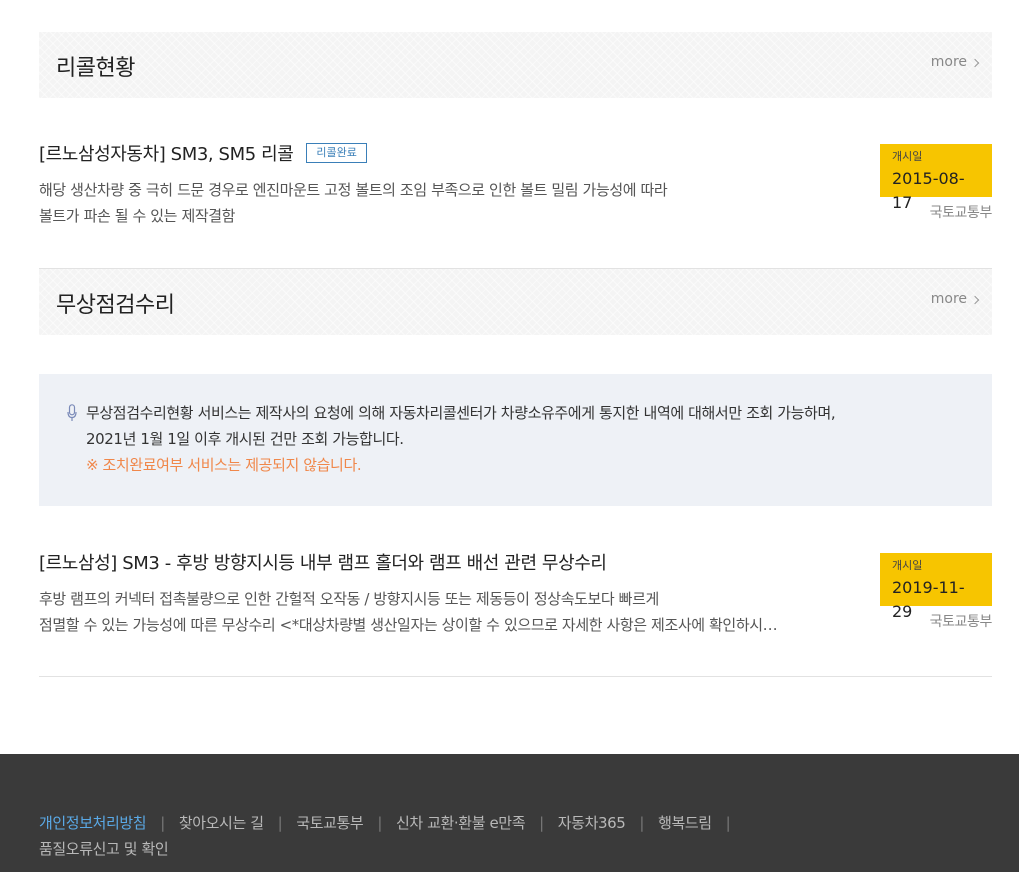 The image size is (1019, 872). Describe the element at coordinates (936, 178) in the screenshot. I see `start-date-box: 개시일 2015-08-17` at that location.